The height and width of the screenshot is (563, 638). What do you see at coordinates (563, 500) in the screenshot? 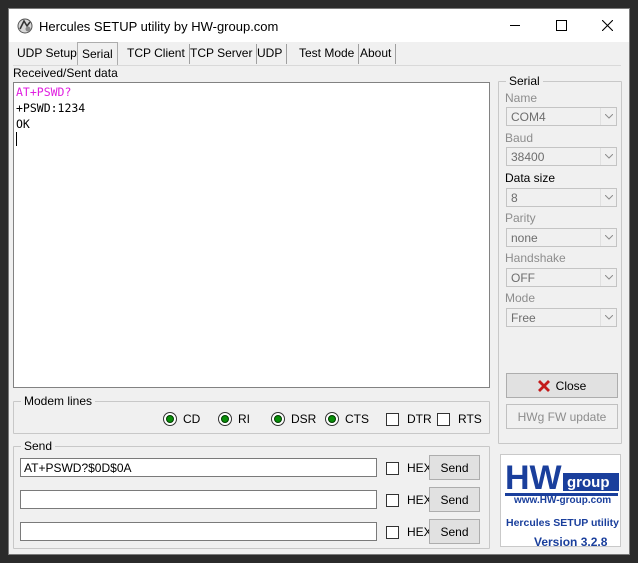
I see `logo-url: www.HW-group.com` at bounding box center [563, 500].